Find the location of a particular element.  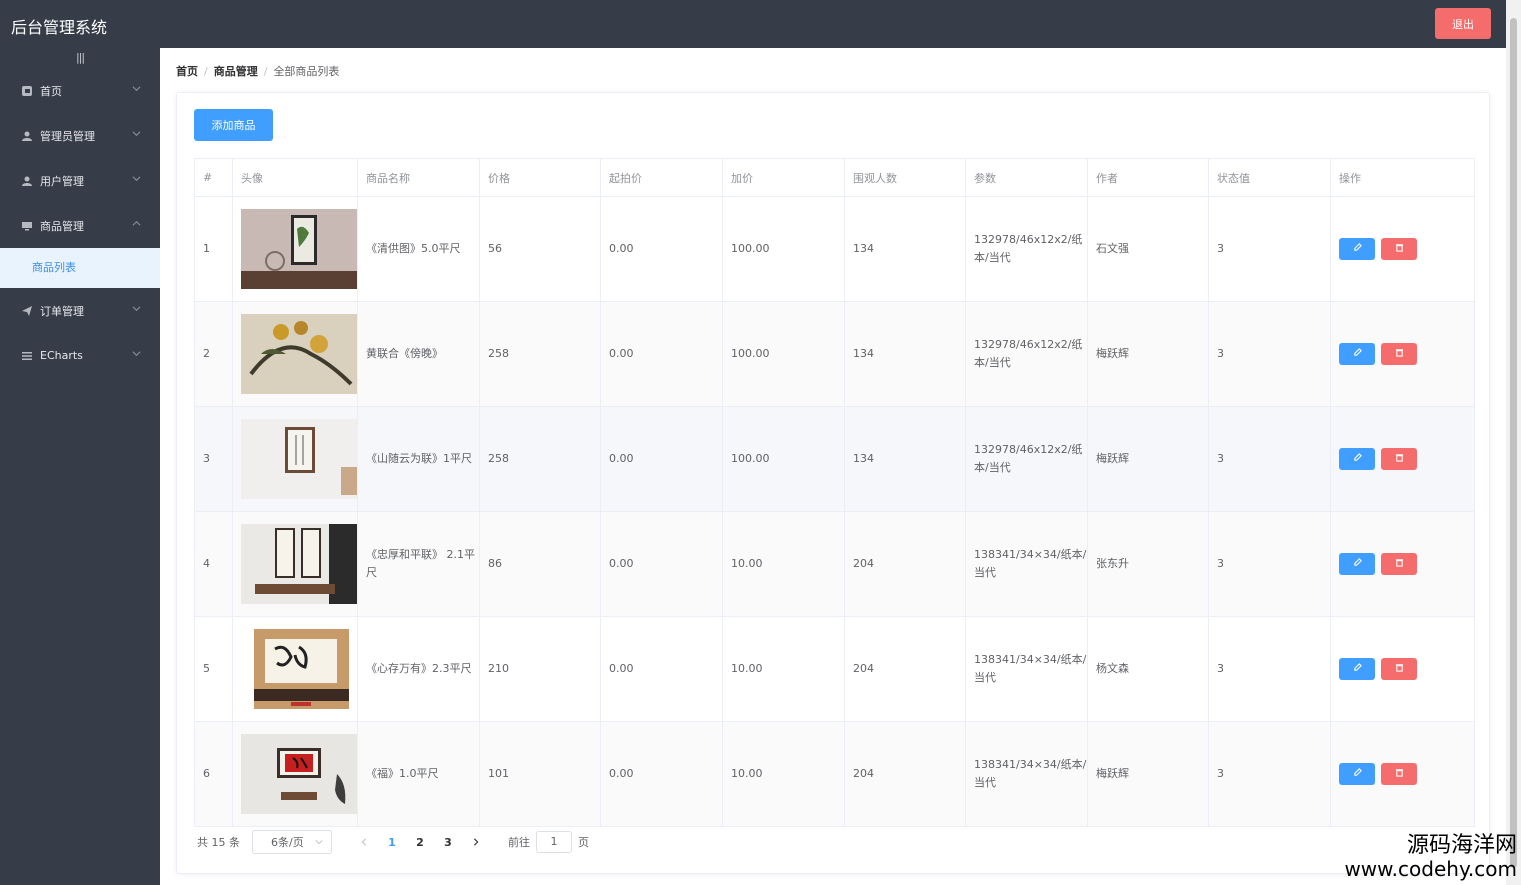

sidebar-item-users: 用户管理 is located at coordinates (80, 180).